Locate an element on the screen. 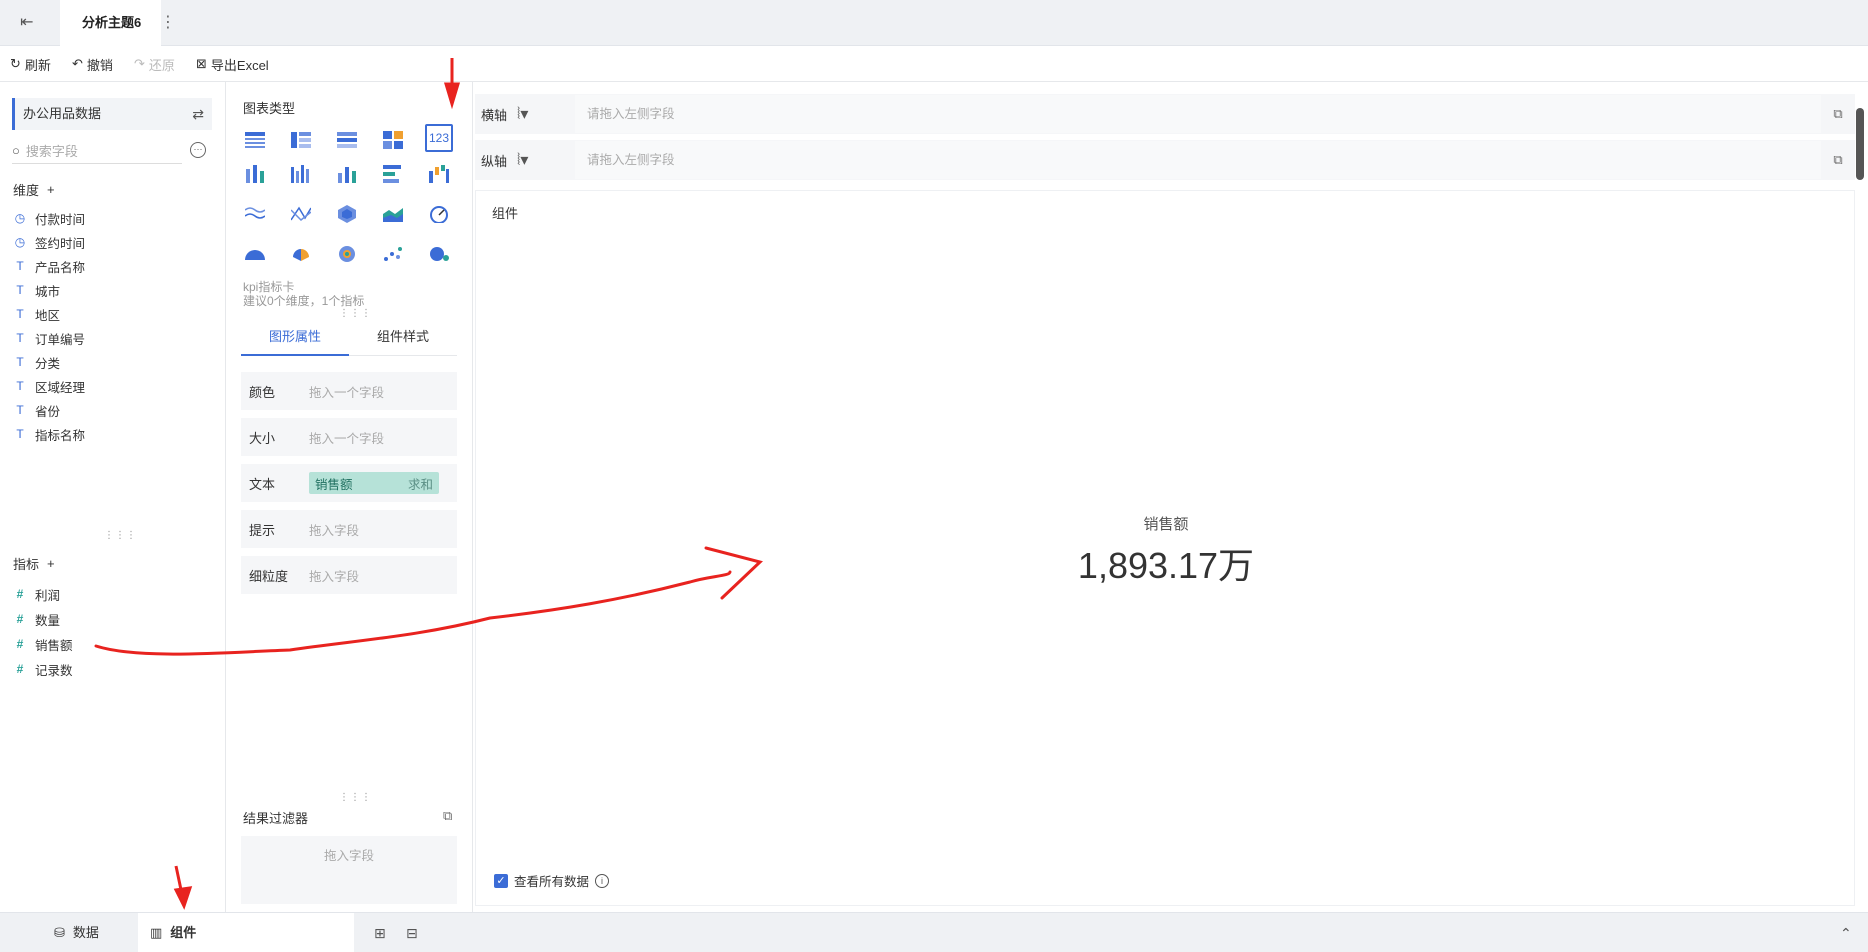 Image resolution: width=1868 pixels, height=952 pixels. refresh-button: ↻ 刷新 is located at coordinates (30, 64).